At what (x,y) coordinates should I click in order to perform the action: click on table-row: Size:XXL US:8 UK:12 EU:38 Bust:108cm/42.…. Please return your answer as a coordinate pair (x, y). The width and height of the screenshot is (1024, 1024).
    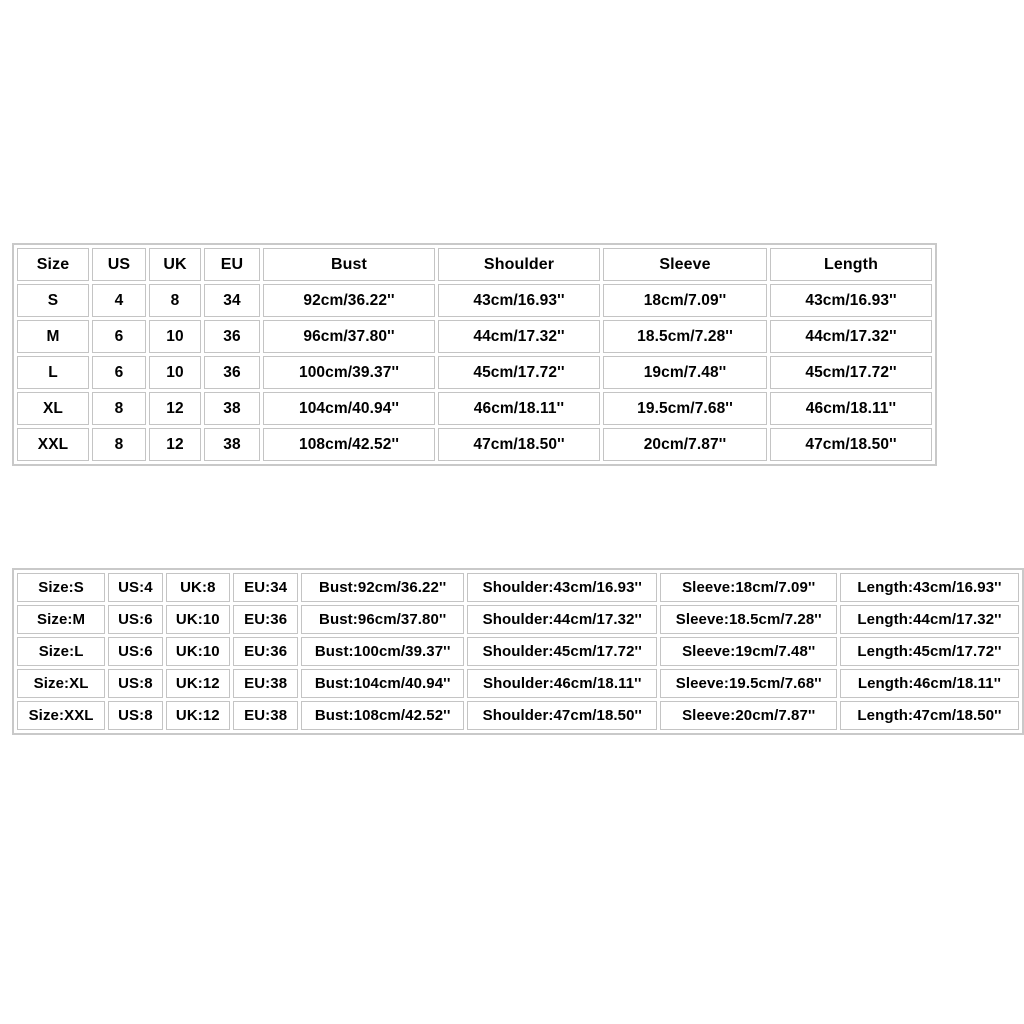
    Looking at the image, I should click on (518, 715).